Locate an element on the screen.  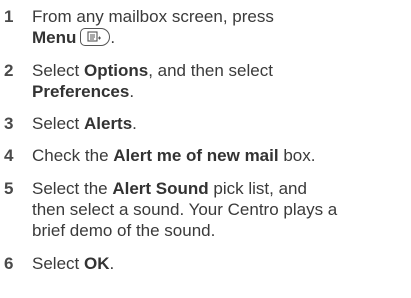
step-number: 3 is located at coordinates (9, 123).